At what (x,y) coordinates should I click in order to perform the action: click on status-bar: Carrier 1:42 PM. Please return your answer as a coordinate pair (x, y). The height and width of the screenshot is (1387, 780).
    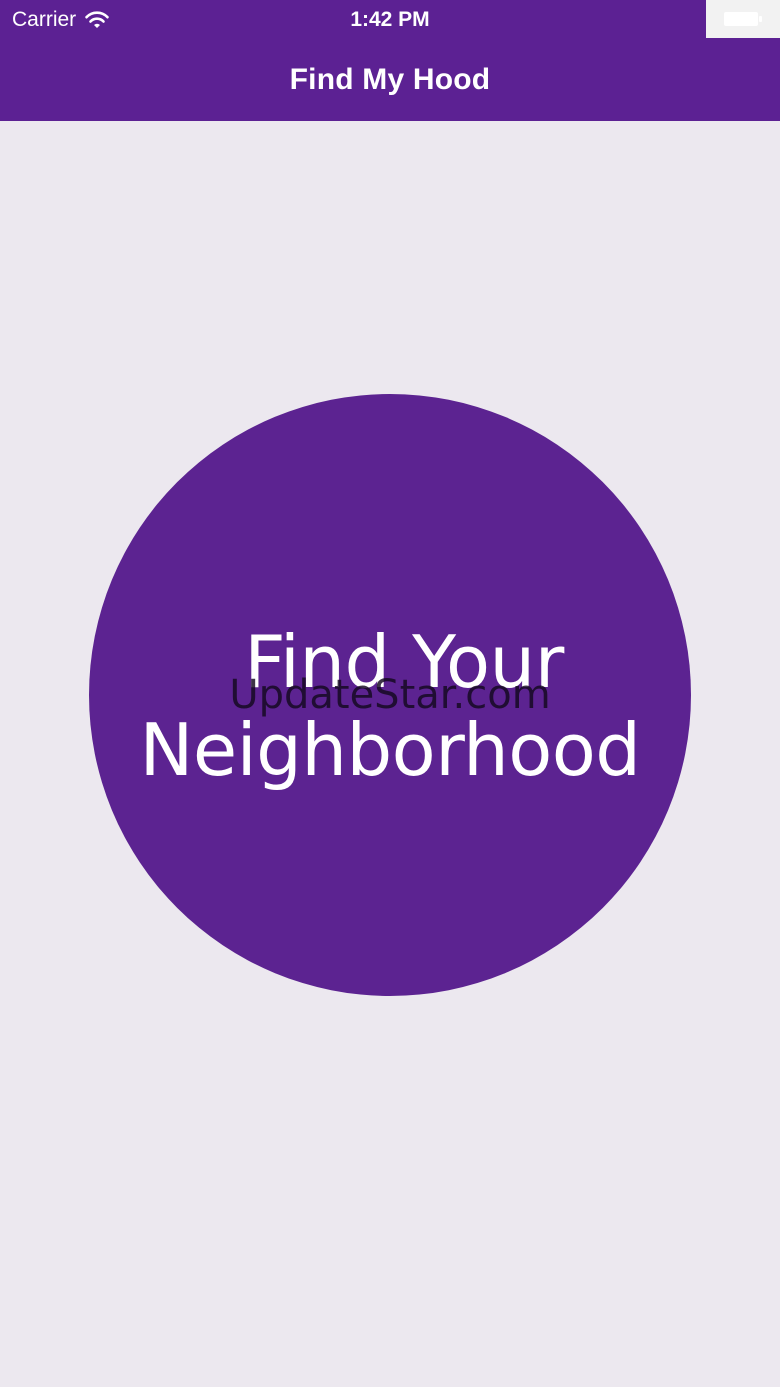
    Looking at the image, I should click on (390, 20).